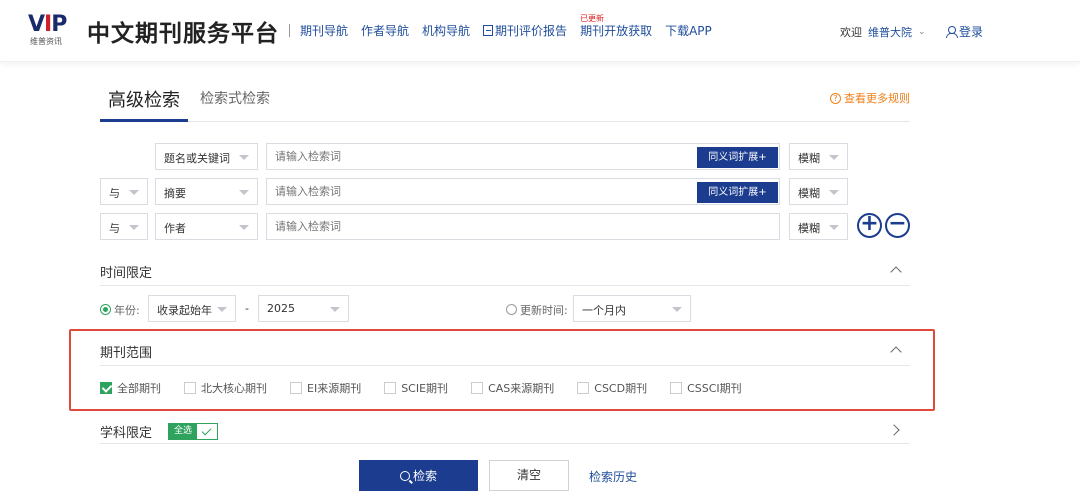  I want to click on checkbox-cas: CAS来源期刊, so click(512, 388).